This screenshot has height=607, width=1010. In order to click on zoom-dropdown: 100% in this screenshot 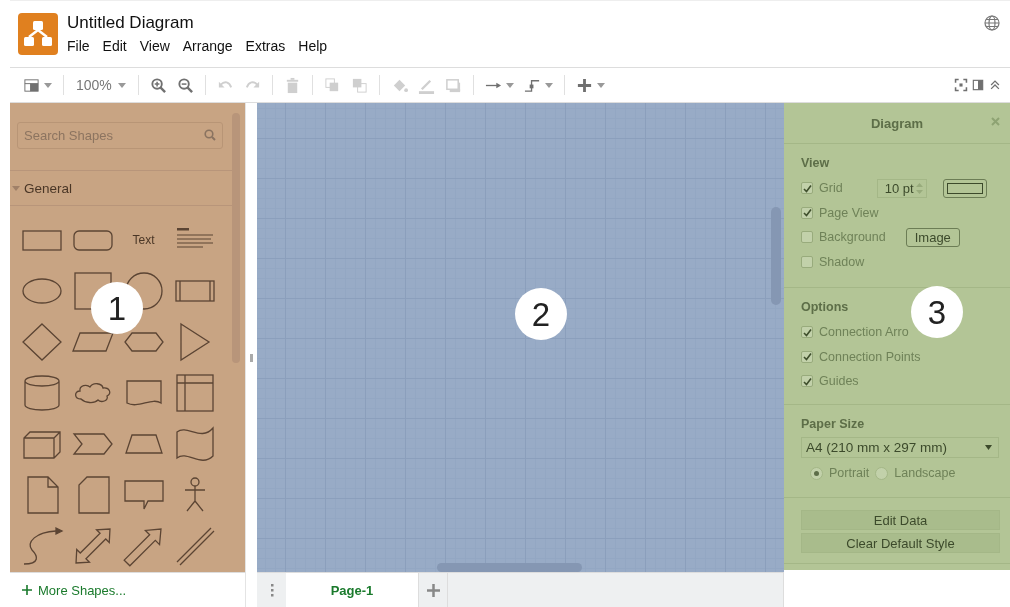, I will do `click(101, 85)`.